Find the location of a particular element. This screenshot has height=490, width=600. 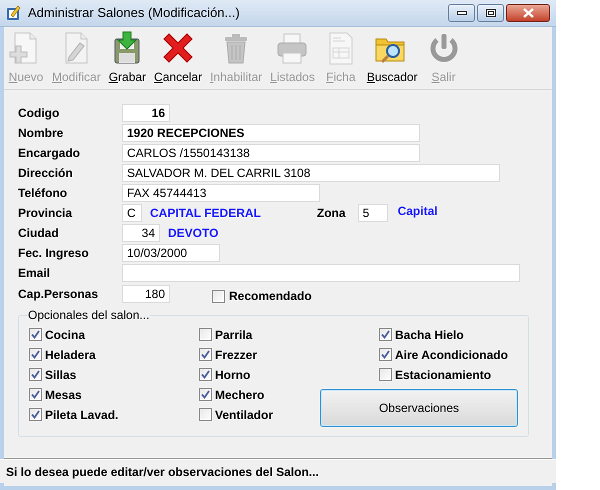

field-label: Nombre is located at coordinates (41, 133).